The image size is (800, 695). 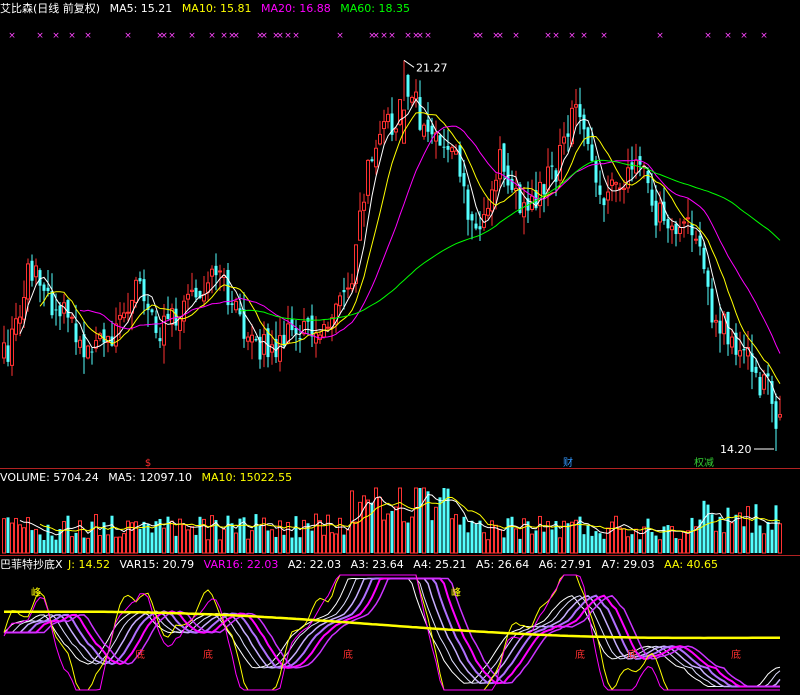 I want to click on indicator-signal: 峰, so click(x=36, y=593).